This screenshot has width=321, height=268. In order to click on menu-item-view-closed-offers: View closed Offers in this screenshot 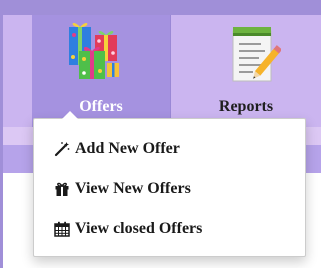, I will do `click(169, 229)`.